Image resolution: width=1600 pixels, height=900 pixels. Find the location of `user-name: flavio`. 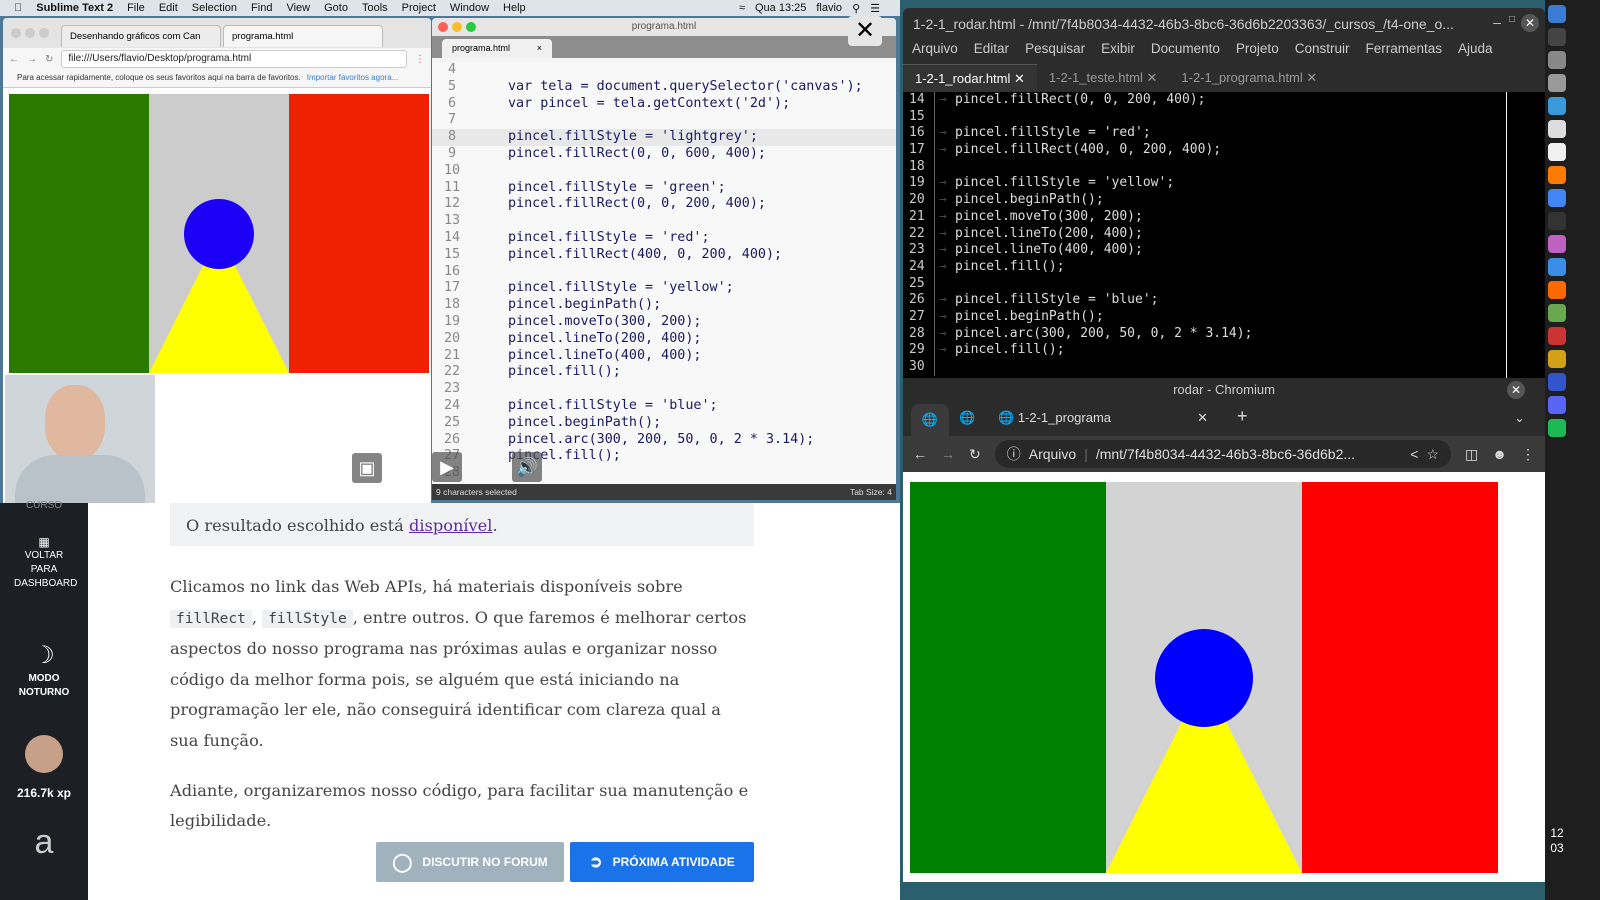

user-name: flavio is located at coordinates (829, 8).